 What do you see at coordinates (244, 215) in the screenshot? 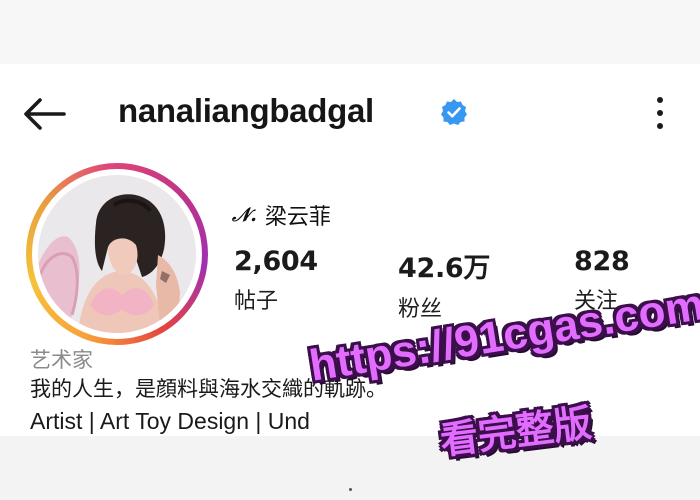
I see `name-monogram: 𝒩.` at bounding box center [244, 215].